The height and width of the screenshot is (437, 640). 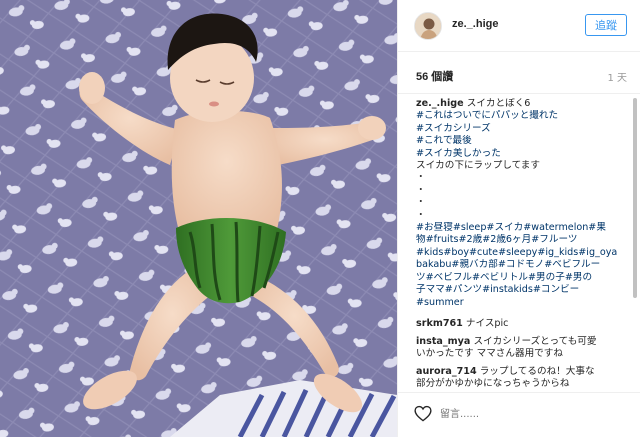 I want to click on post-time: 1 天, so click(x=617, y=76).